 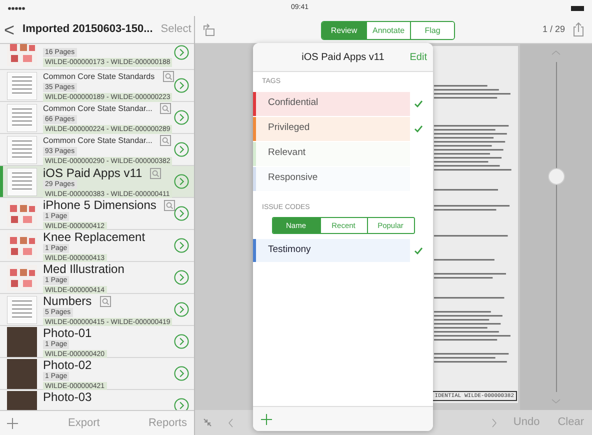 What do you see at coordinates (207, 422) in the screenshot?
I see `collapse-icon` at bounding box center [207, 422].